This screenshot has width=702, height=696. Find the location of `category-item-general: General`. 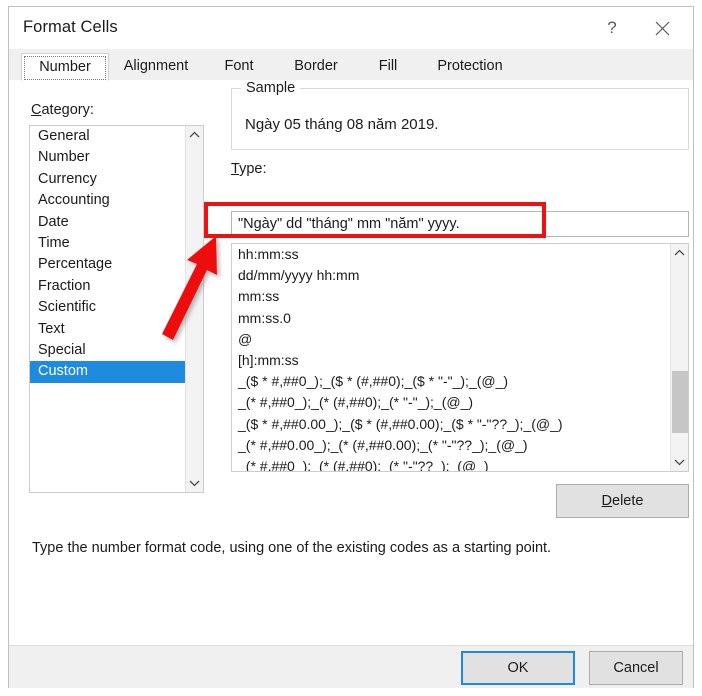

category-item-general: General is located at coordinates (108, 136).